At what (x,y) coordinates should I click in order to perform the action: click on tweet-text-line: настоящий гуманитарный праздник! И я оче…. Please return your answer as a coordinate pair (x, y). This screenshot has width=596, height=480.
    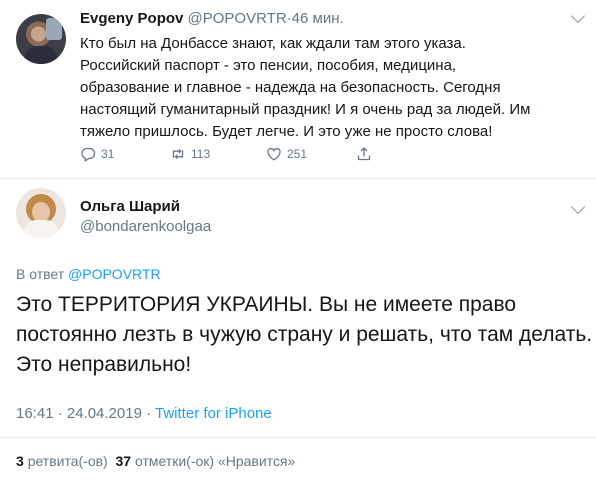
    Looking at the image, I should click on (305, 109).